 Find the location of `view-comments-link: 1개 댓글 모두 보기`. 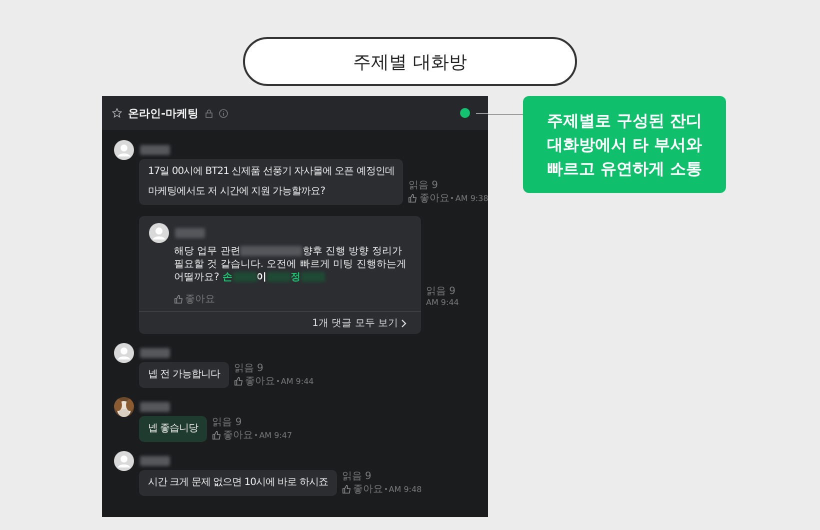

view-comments-link: 1개 댓글 모두 보기 is located at coordinates (359, 323).